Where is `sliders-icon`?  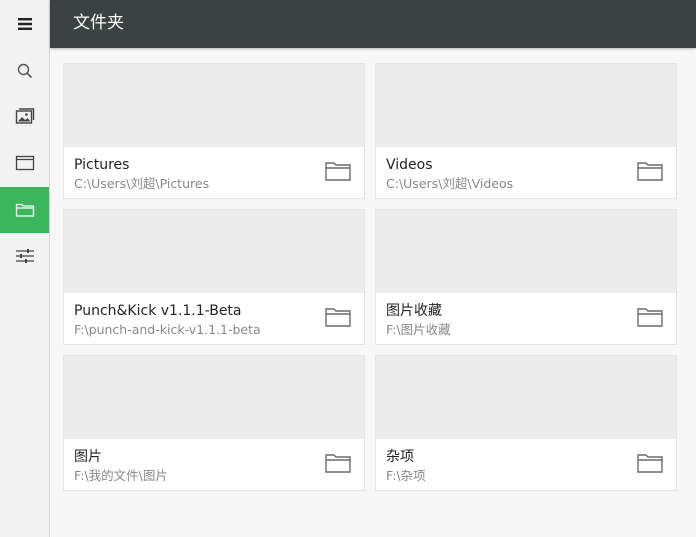 sliders-icon is located at coordinates (24, 256).